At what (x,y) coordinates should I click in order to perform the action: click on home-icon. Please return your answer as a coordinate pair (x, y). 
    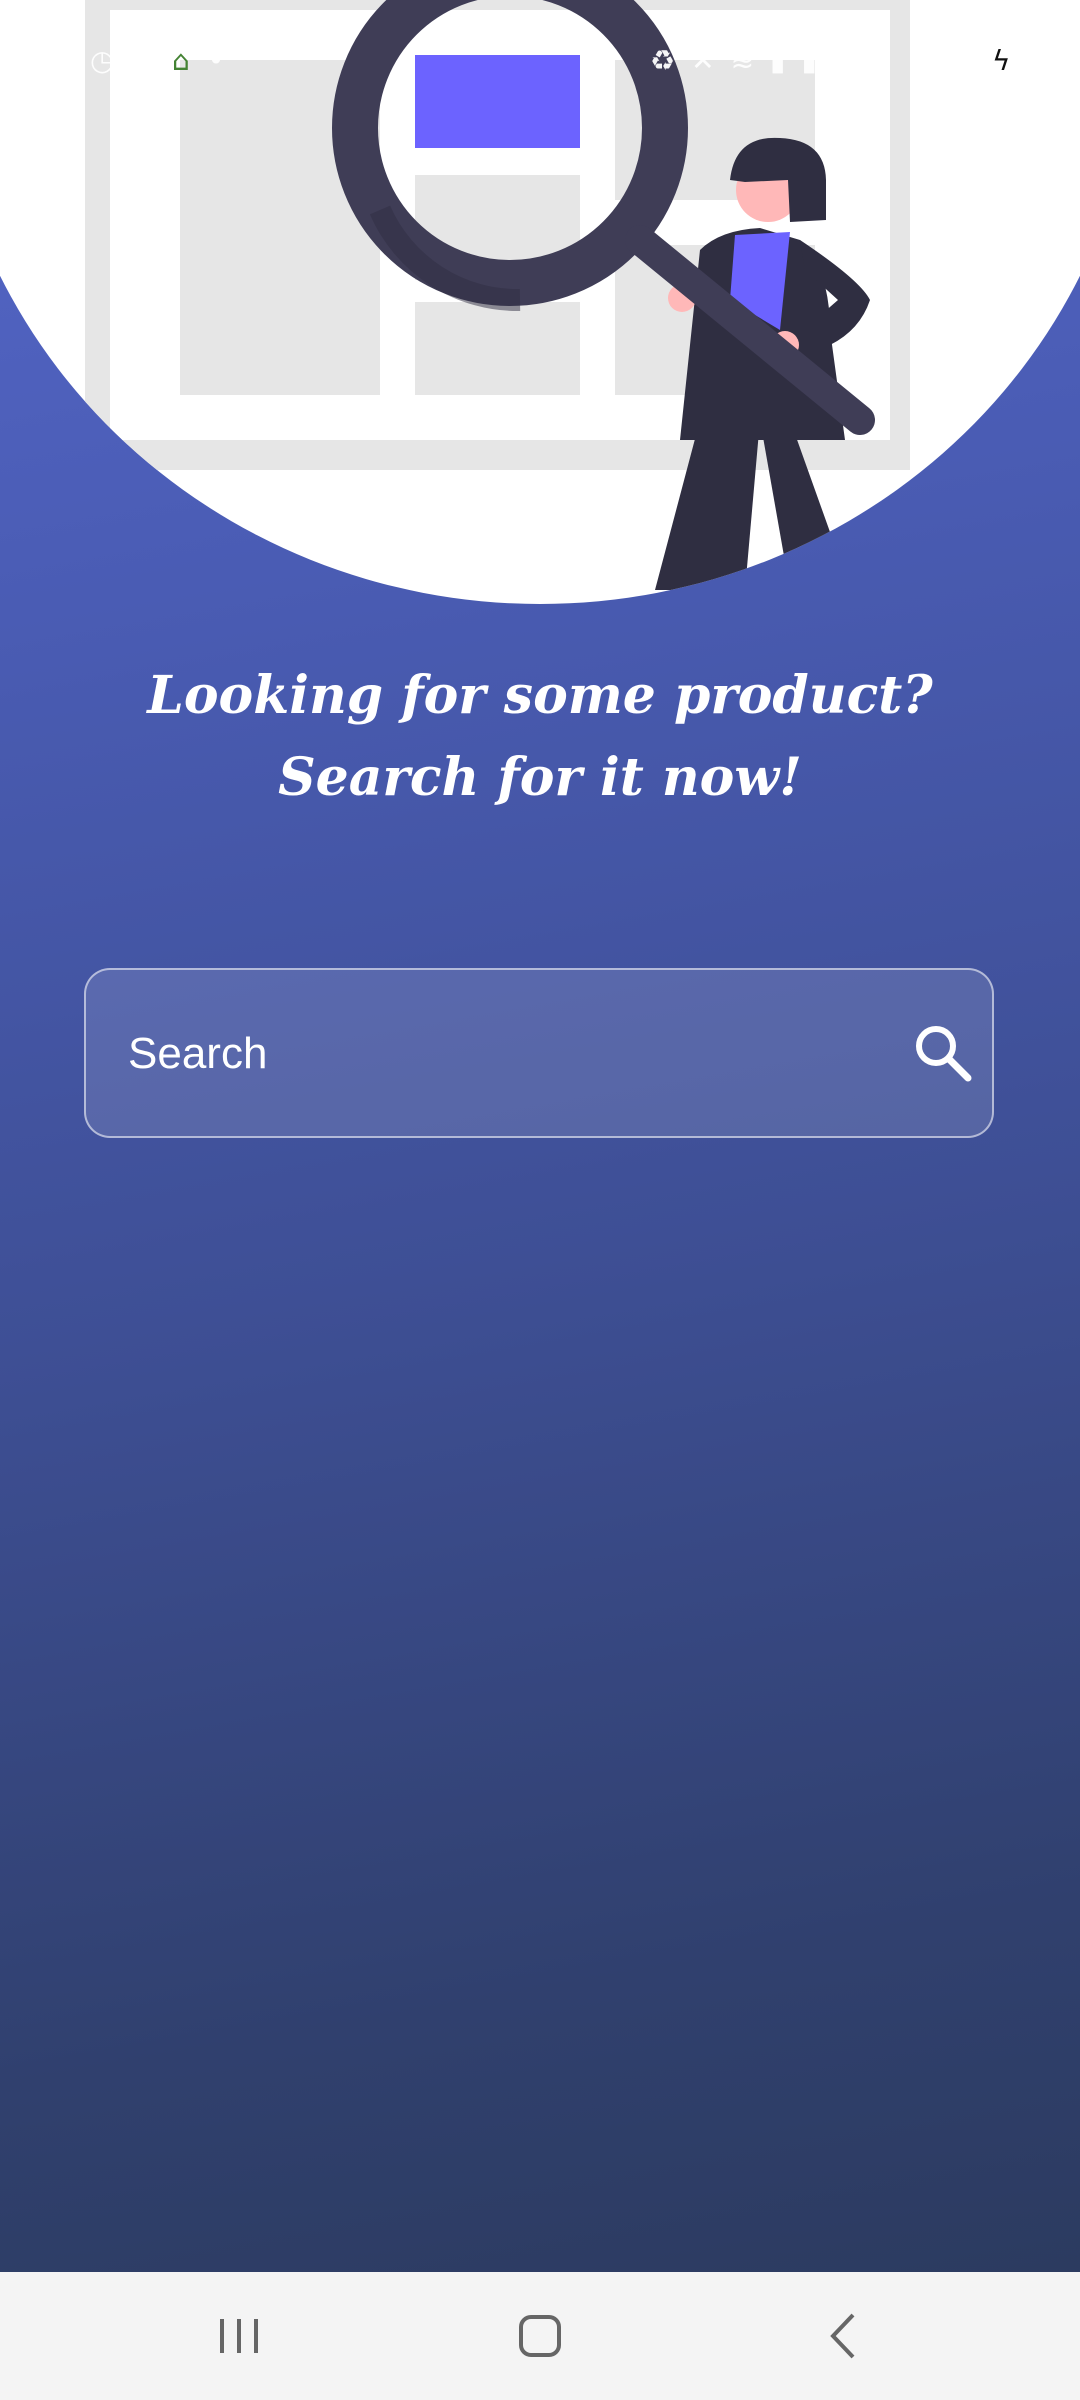
    Looking at the image, I should click on (540, 2336).